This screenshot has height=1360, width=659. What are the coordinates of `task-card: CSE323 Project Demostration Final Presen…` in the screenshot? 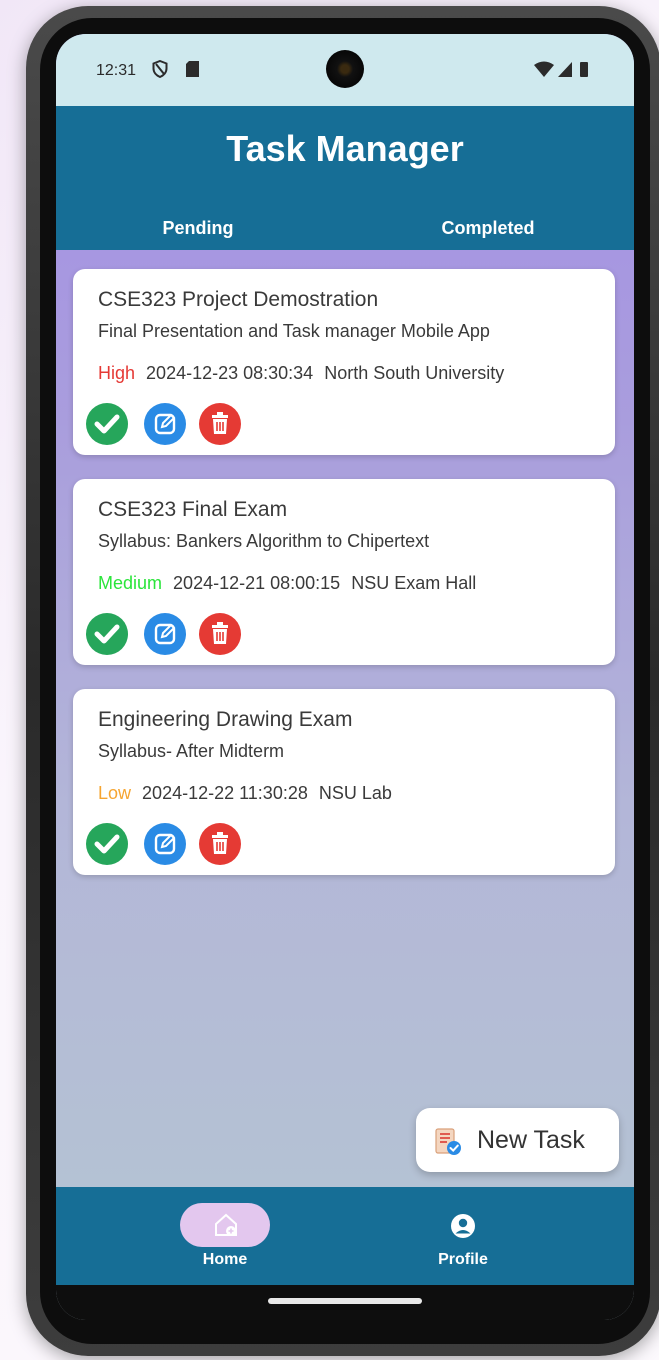 It's located at (344, 362).